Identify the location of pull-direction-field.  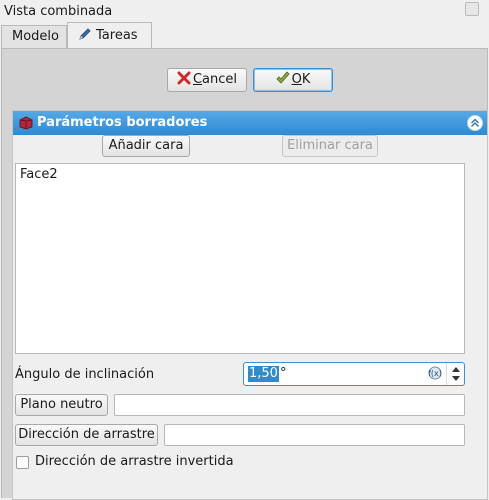
(314, 435).